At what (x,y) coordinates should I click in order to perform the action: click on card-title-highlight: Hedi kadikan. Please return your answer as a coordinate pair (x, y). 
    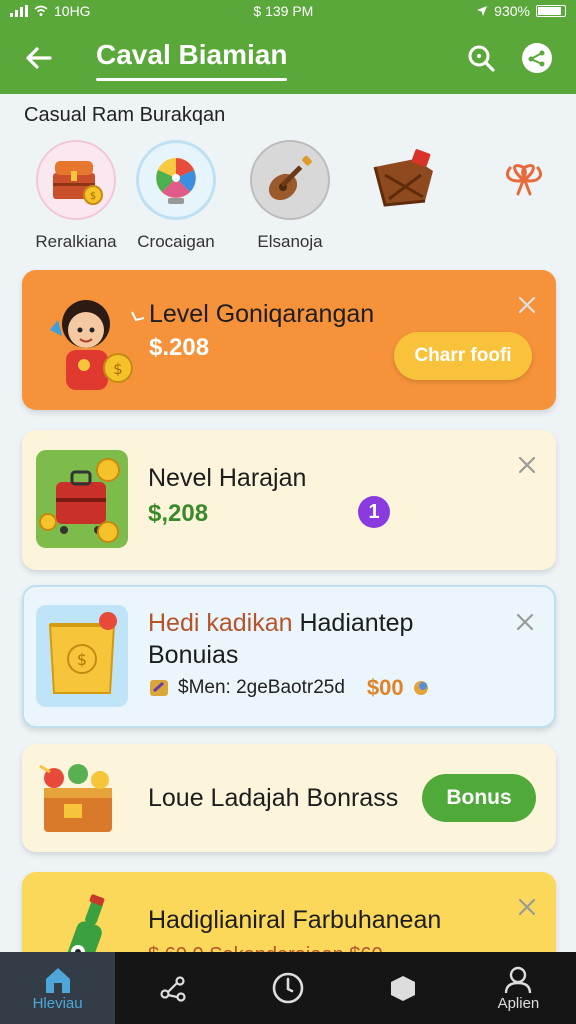
    Looking at the image, I should click on (220, 623).